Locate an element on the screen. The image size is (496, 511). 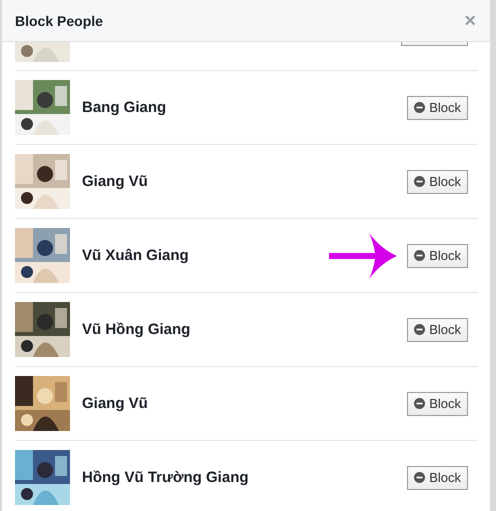
person-name: Vũ Xuân Giang is located at coordinates (136, 255).